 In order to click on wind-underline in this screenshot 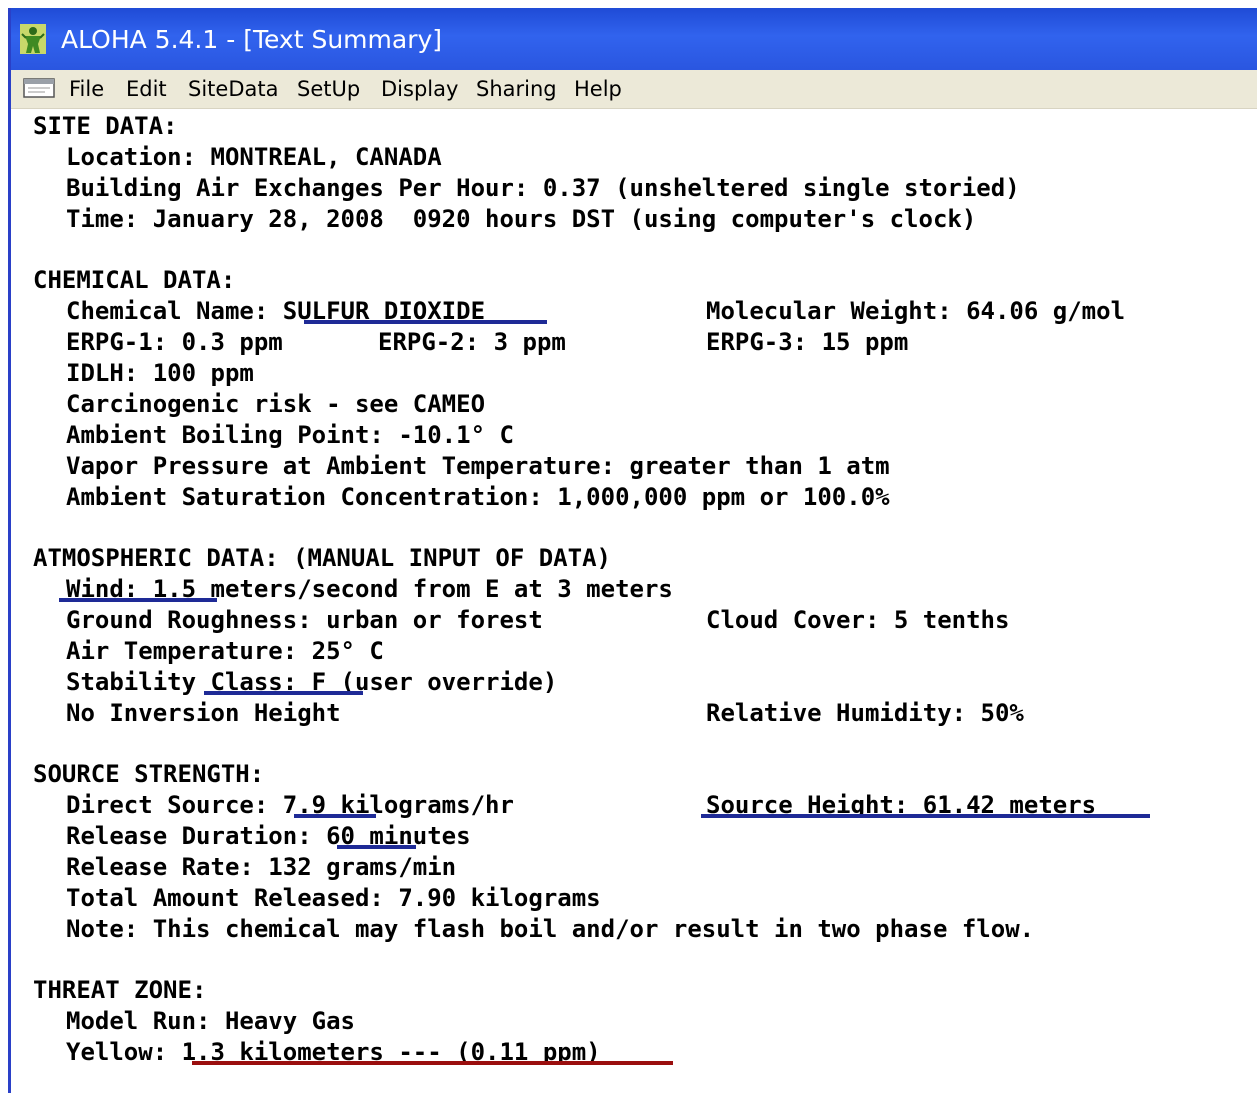, I will do `click(138, 600)`.